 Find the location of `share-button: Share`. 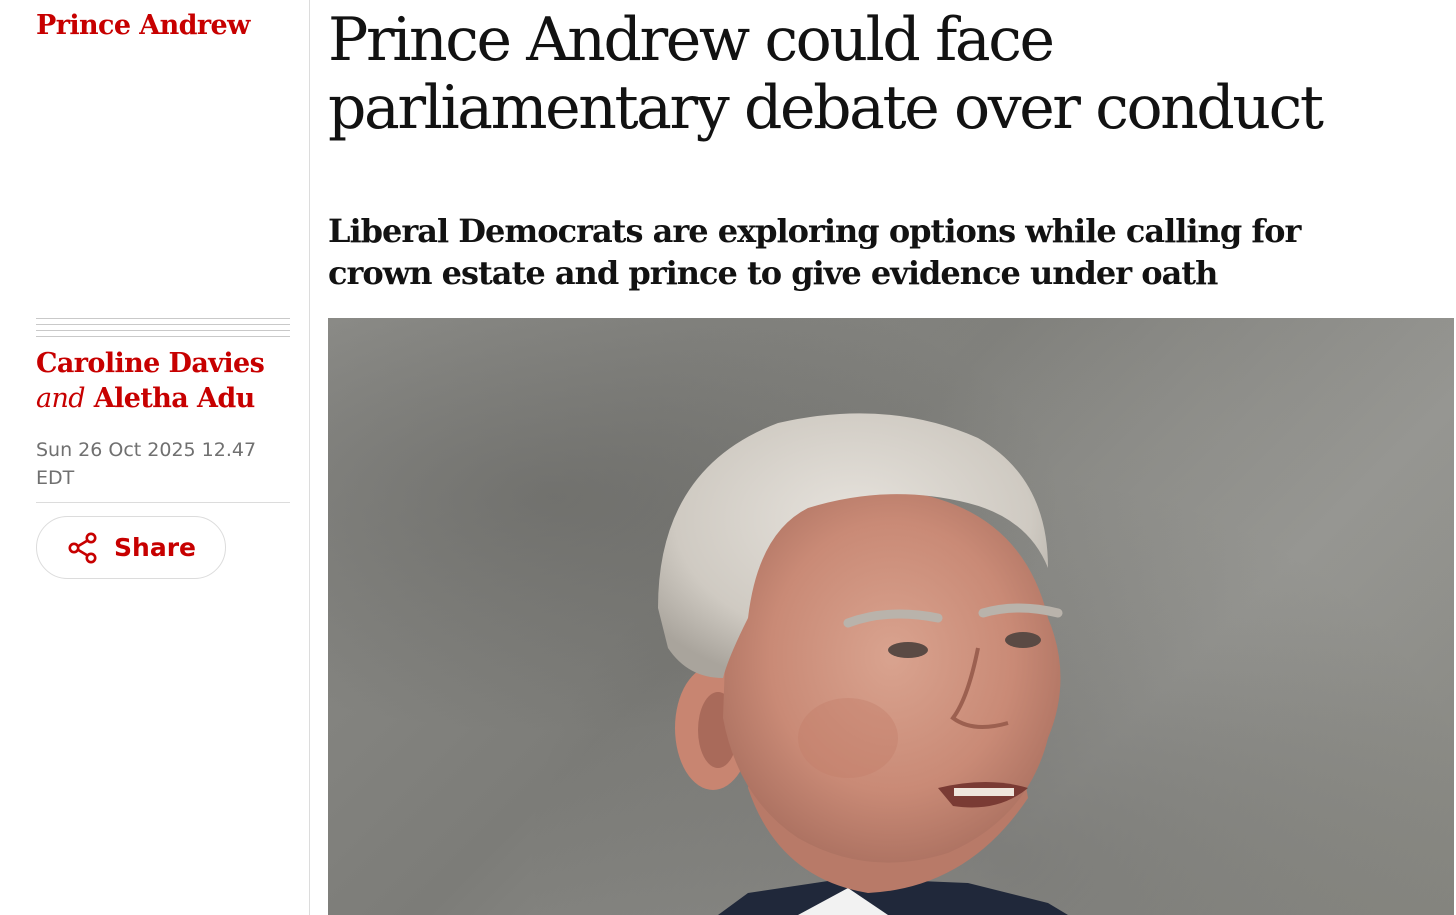

share-button: Share is located at coordinates (131, 547).